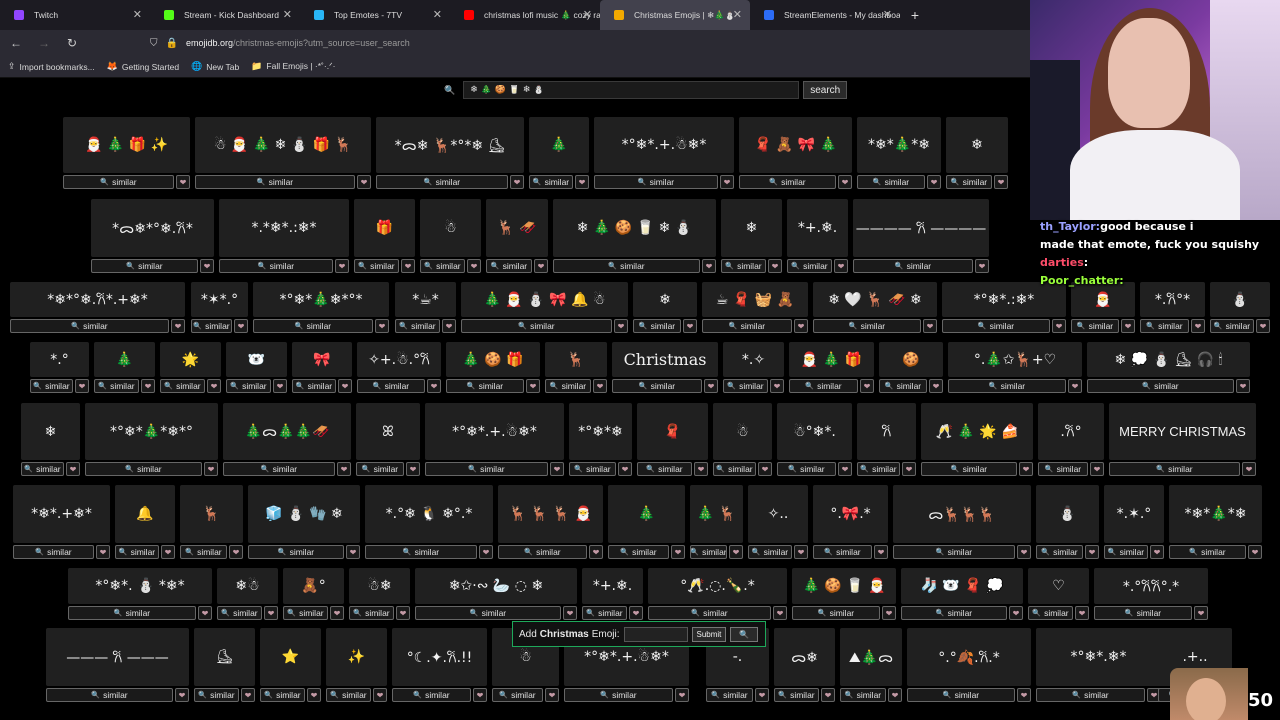  I want to click on emoji-copy-button: °.🎄✩🦌+♡, so click(1015, 359).